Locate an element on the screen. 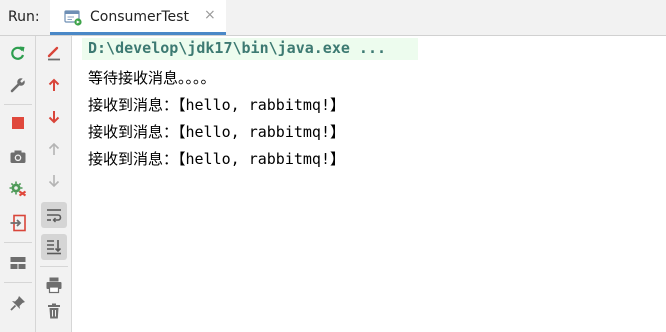 The image size is (666, 332). left-toolbar is located at coordinates (18, 184).